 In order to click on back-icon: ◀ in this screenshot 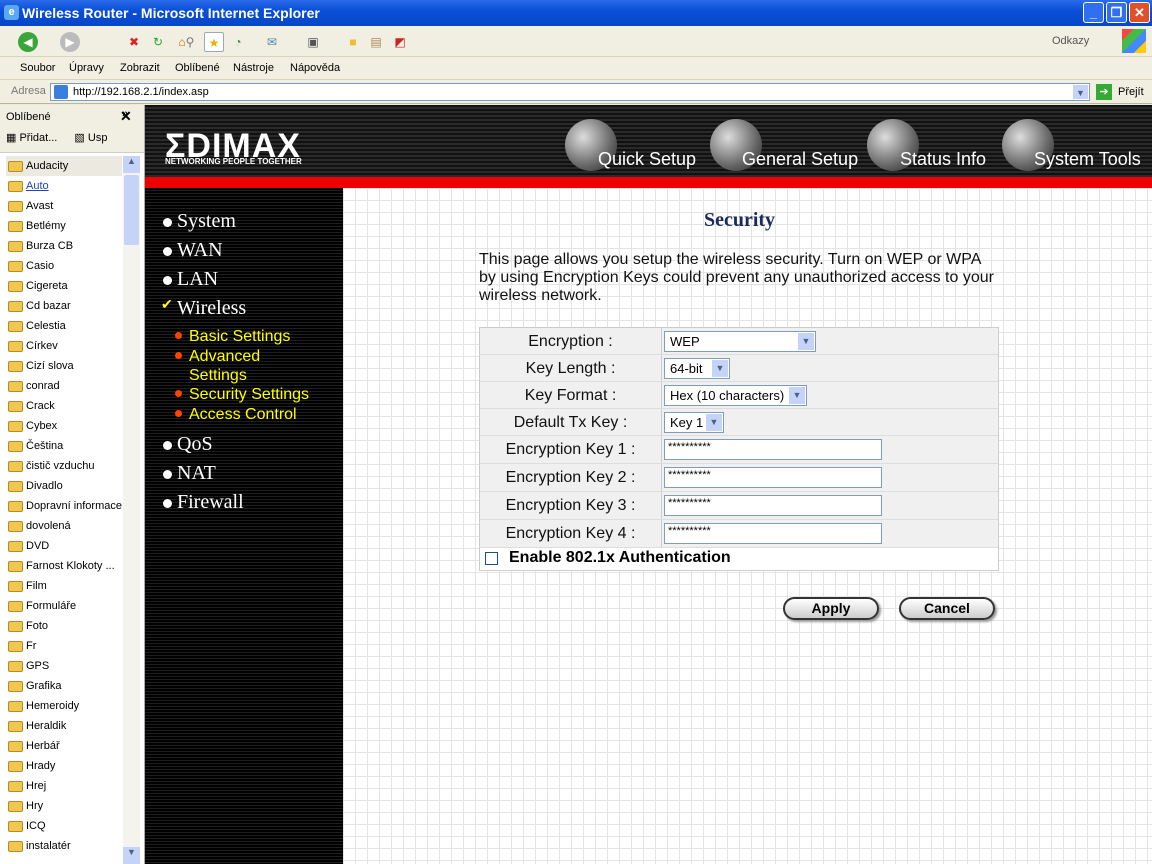, I will do `click(28, 42)`.